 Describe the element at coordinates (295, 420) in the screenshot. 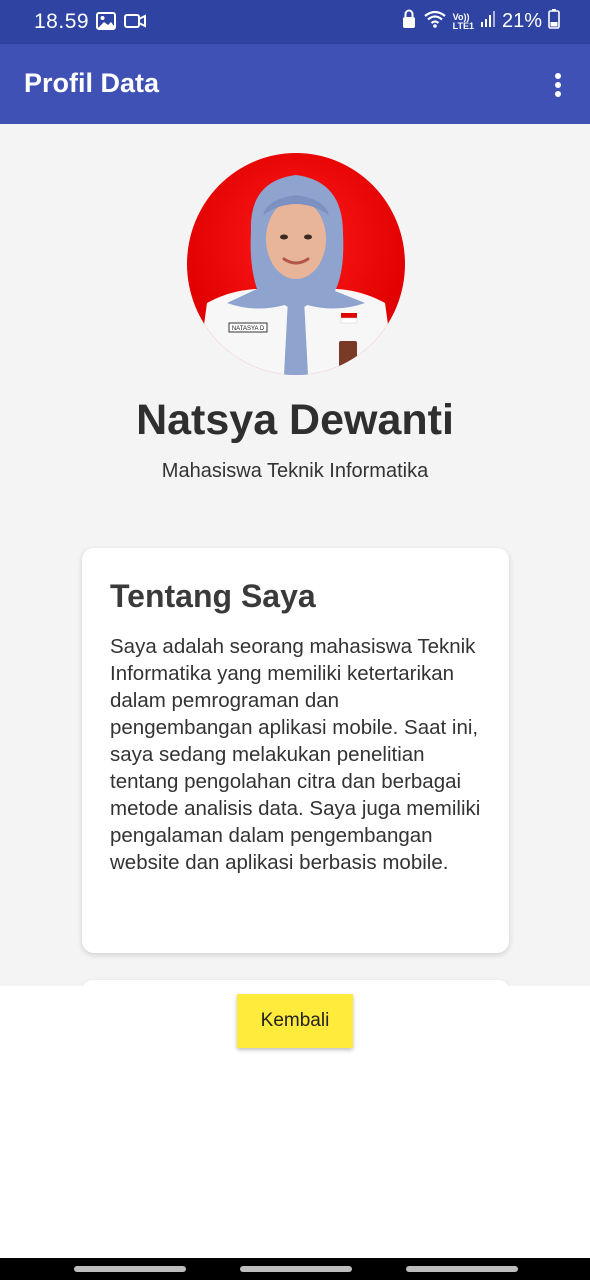

I see `profile-name: Natsya Dewanti` at that location.